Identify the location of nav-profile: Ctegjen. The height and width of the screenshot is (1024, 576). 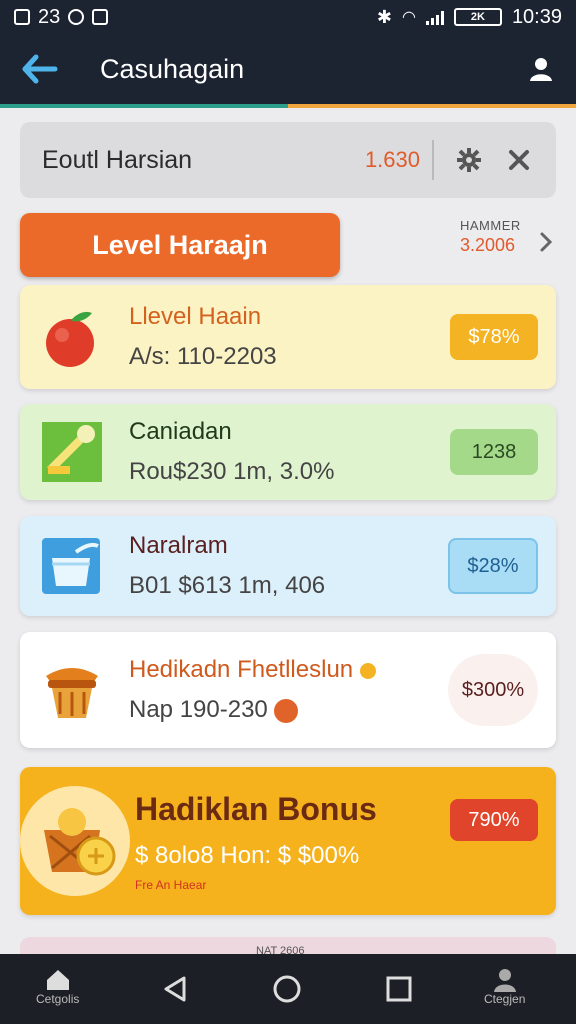
(504, 987).